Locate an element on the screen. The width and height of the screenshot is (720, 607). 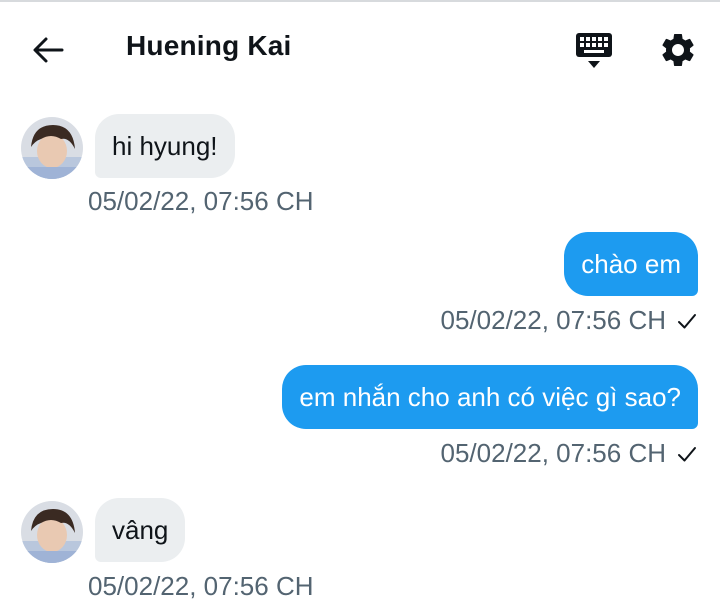
conversation-title: Huening Kai is located at coordinates (209, 46).